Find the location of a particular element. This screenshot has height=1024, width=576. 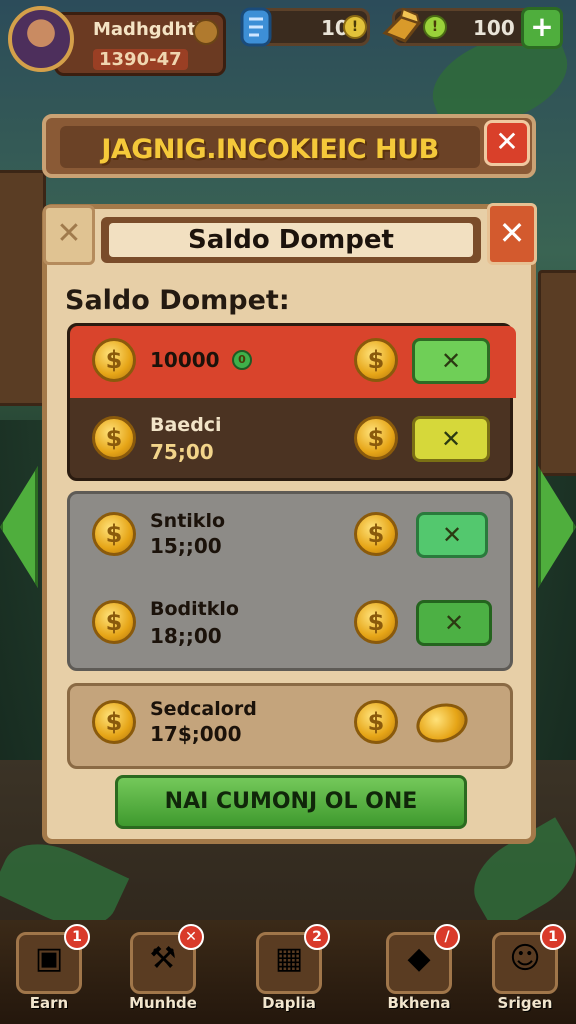

add-currency-button: + is located at coordinates (542, 28).